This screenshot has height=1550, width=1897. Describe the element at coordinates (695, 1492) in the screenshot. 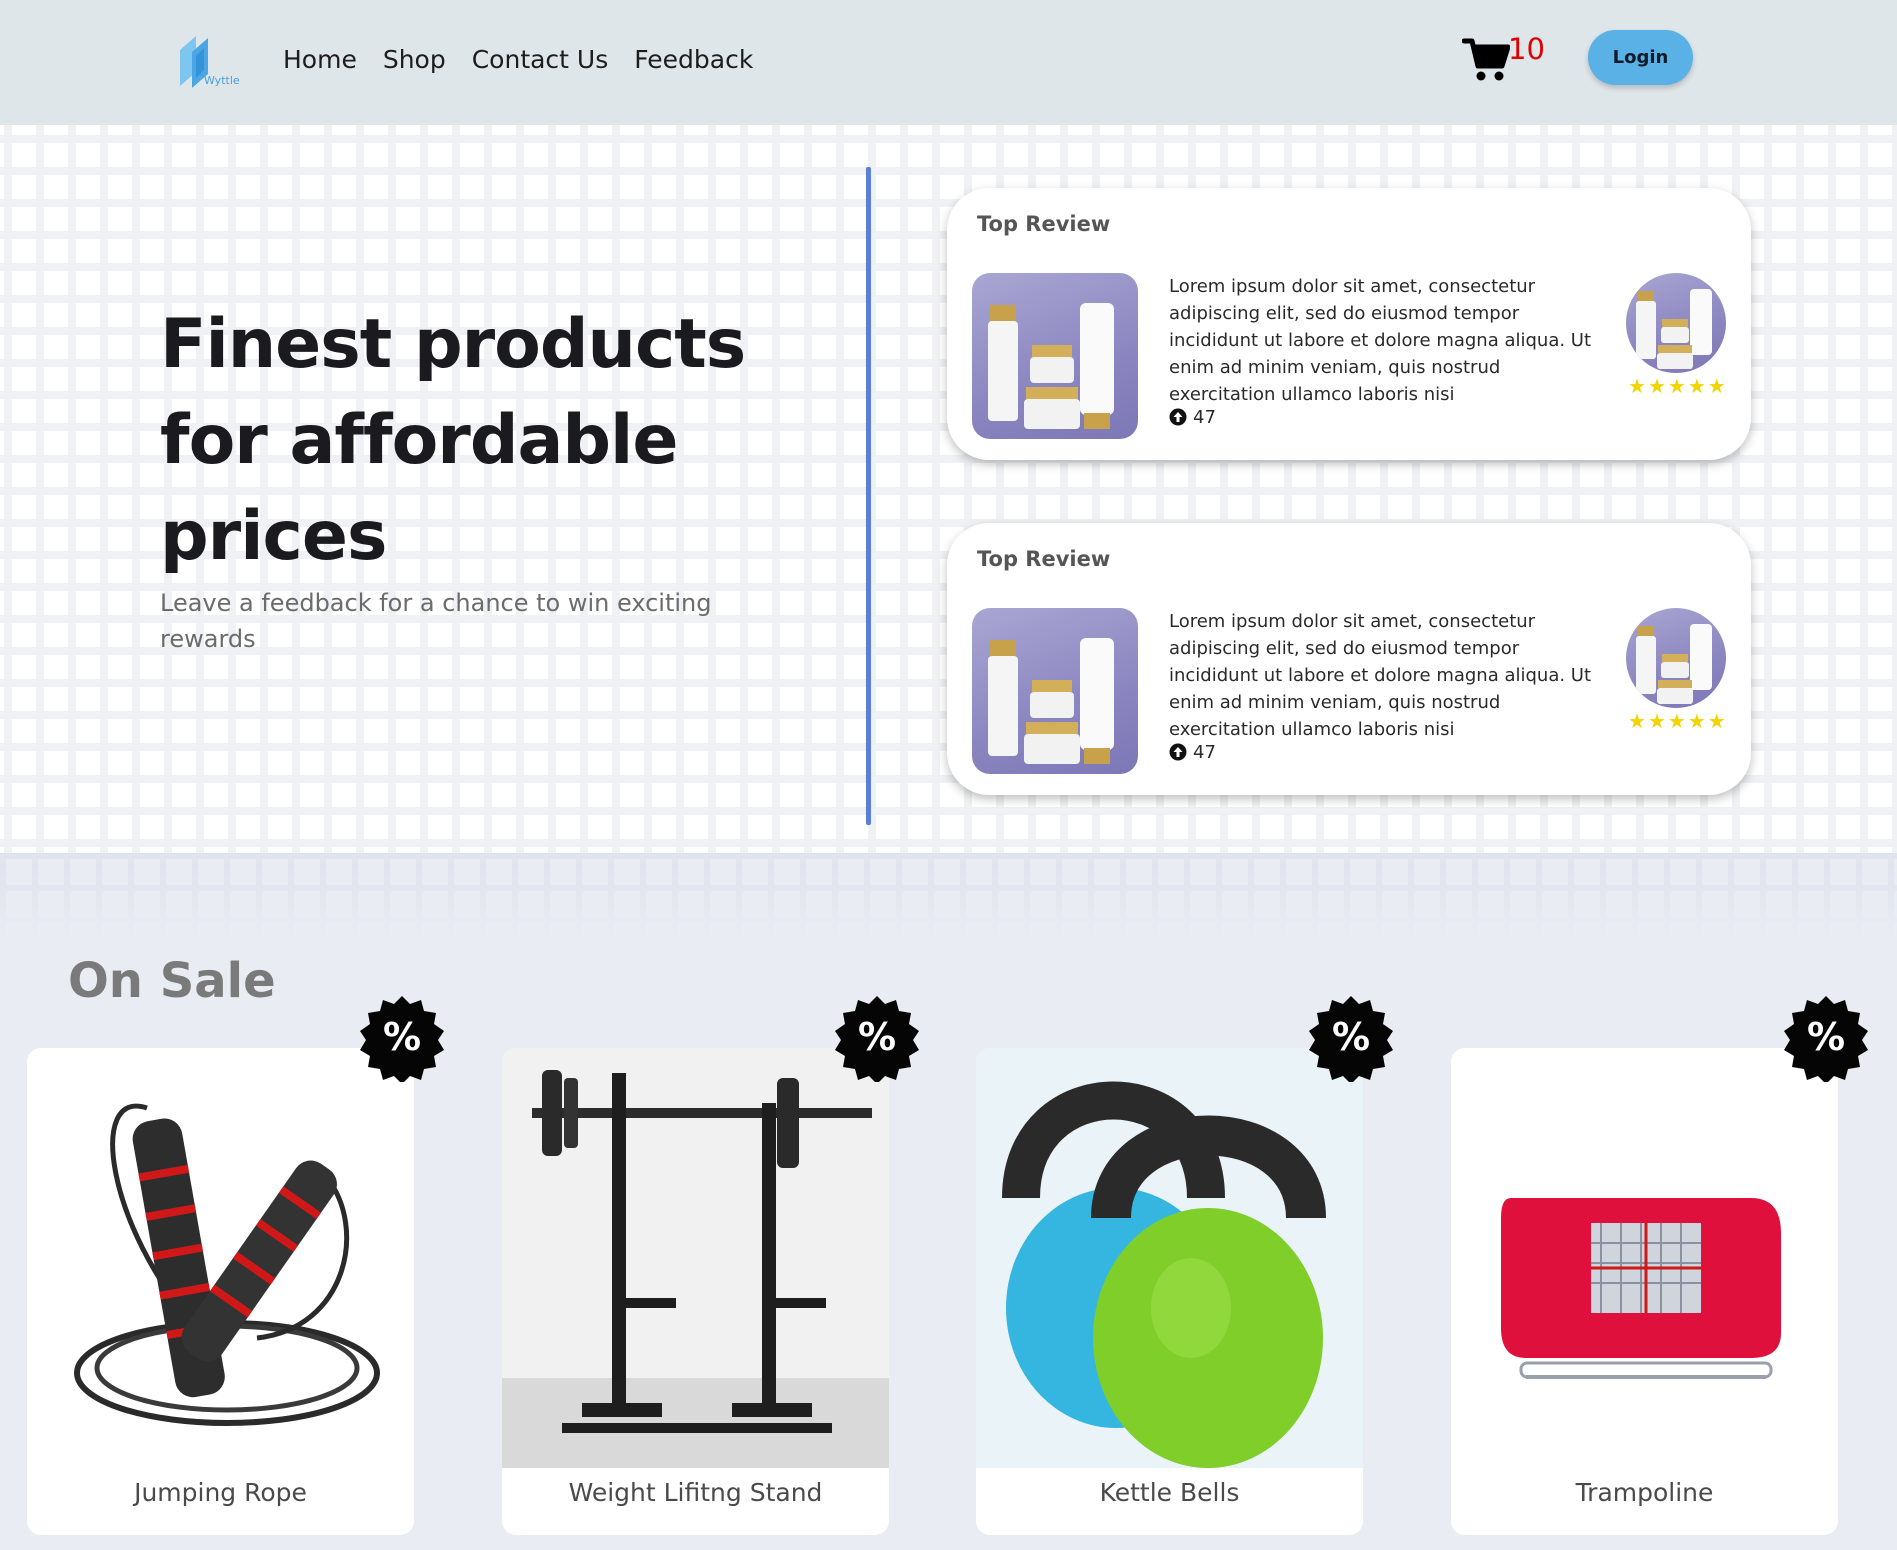

I see `product-name: Weight Lifitng Stand` at that location.